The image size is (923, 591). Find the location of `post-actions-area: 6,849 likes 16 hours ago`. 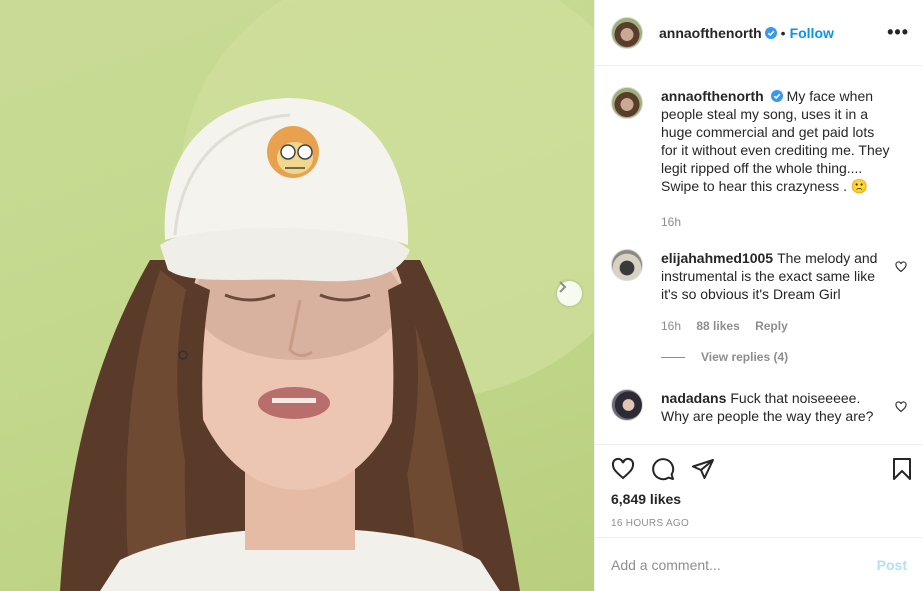

post-actions-area: 6,849 likes 16 hours ago is located at coordinates (759, 486).